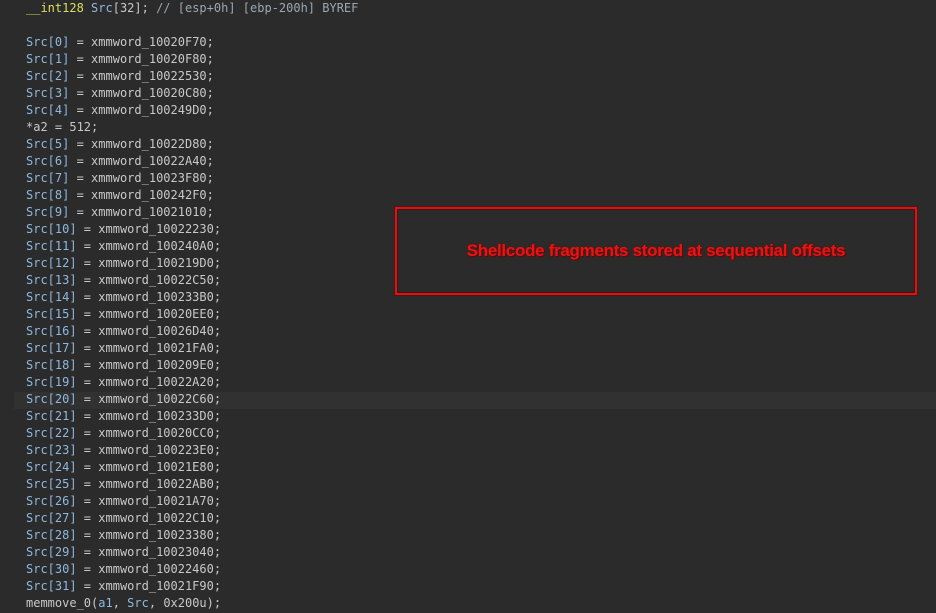  Describe the element at coordinates (159, 399) in the screenshot. I see `xmmword-global: xmmword_10022C60;` at that location.